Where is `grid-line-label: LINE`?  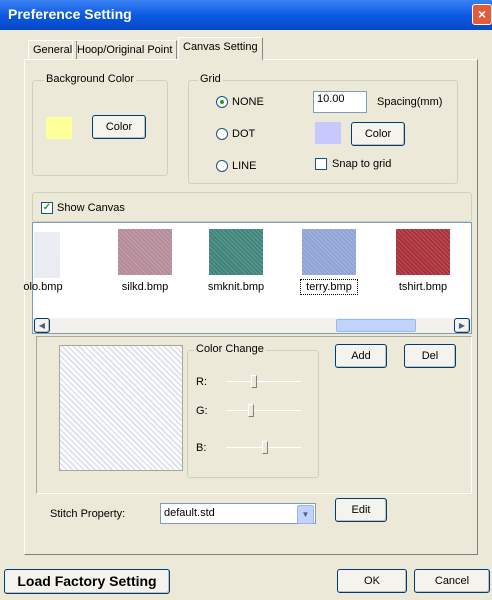 grid-line-label: LINE is located at coordinates (244, 166).